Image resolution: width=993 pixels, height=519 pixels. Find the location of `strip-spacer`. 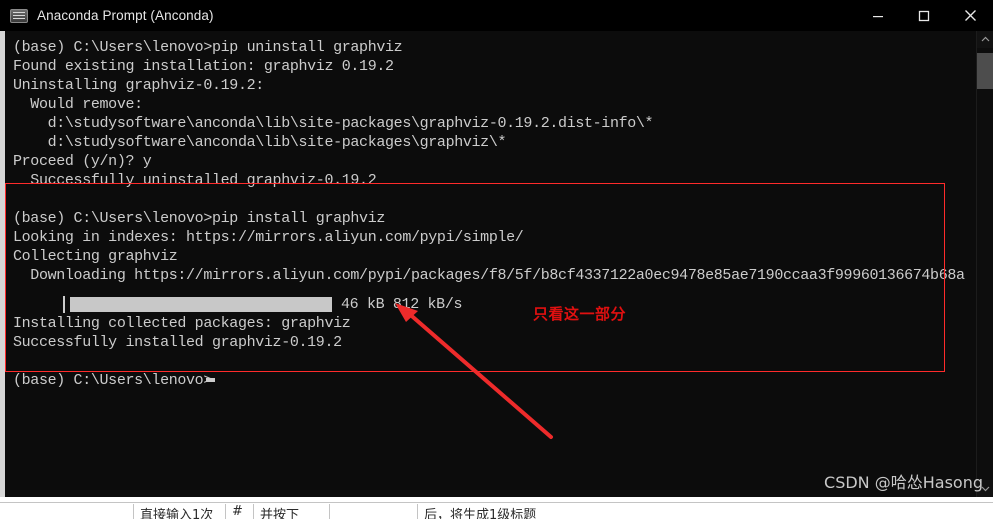

strip-spacer is located at coordinates (67, 511).